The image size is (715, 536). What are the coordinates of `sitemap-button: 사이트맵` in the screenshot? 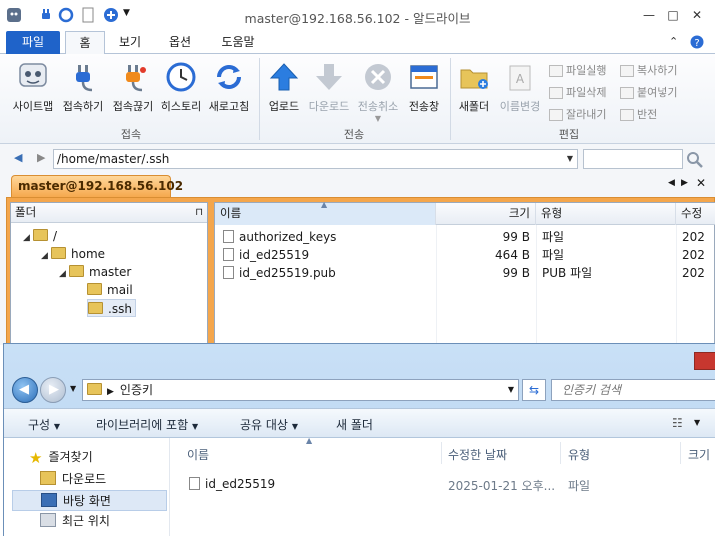 It's located at (33, 87).